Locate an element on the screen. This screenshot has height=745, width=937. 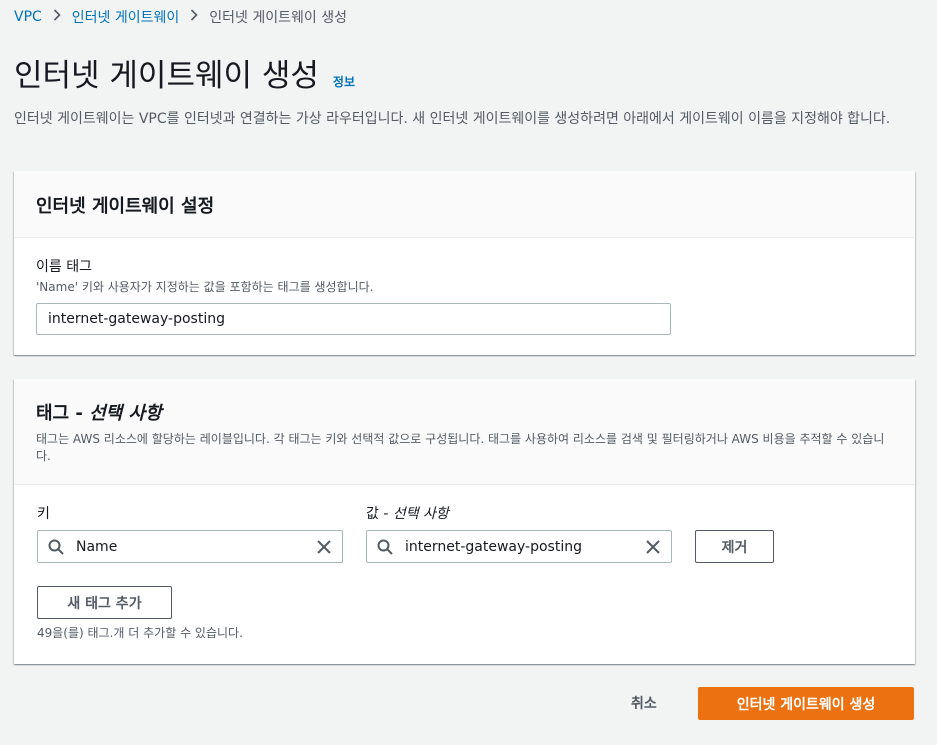
name-tag-input is located at coordinates (353, 319).